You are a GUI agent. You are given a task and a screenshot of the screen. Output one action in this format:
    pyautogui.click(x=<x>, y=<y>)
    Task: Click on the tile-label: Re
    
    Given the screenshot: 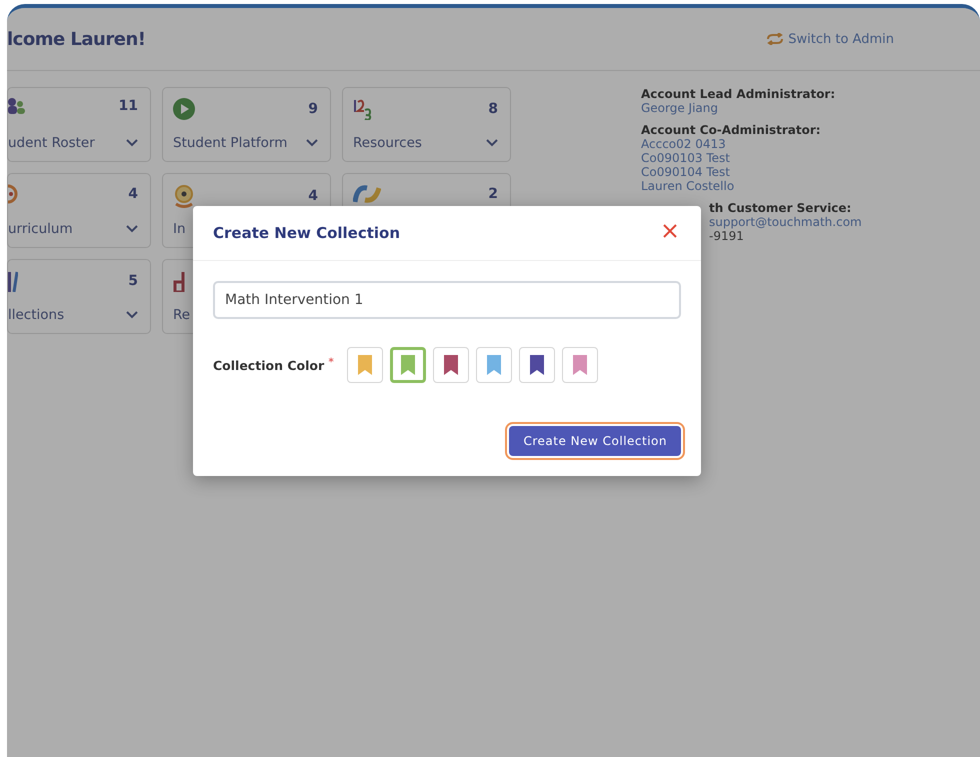 What is the action you would take?
    pyautogui.click(x=181, y=315)
    